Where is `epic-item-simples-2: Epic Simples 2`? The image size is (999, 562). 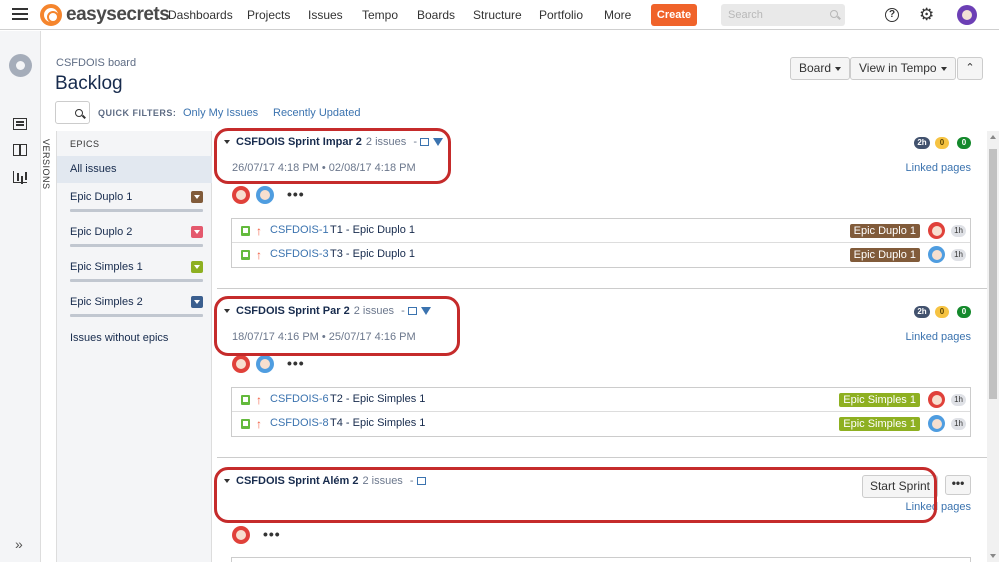
epic-item-simples-2: Epic Simples 2 is located at coordinates (136, 306).